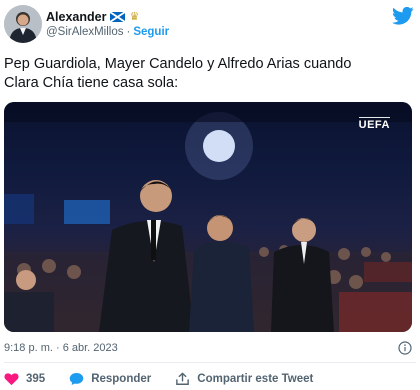  I want to click on share-label: Compartir este Tweet, so click(255, 379).